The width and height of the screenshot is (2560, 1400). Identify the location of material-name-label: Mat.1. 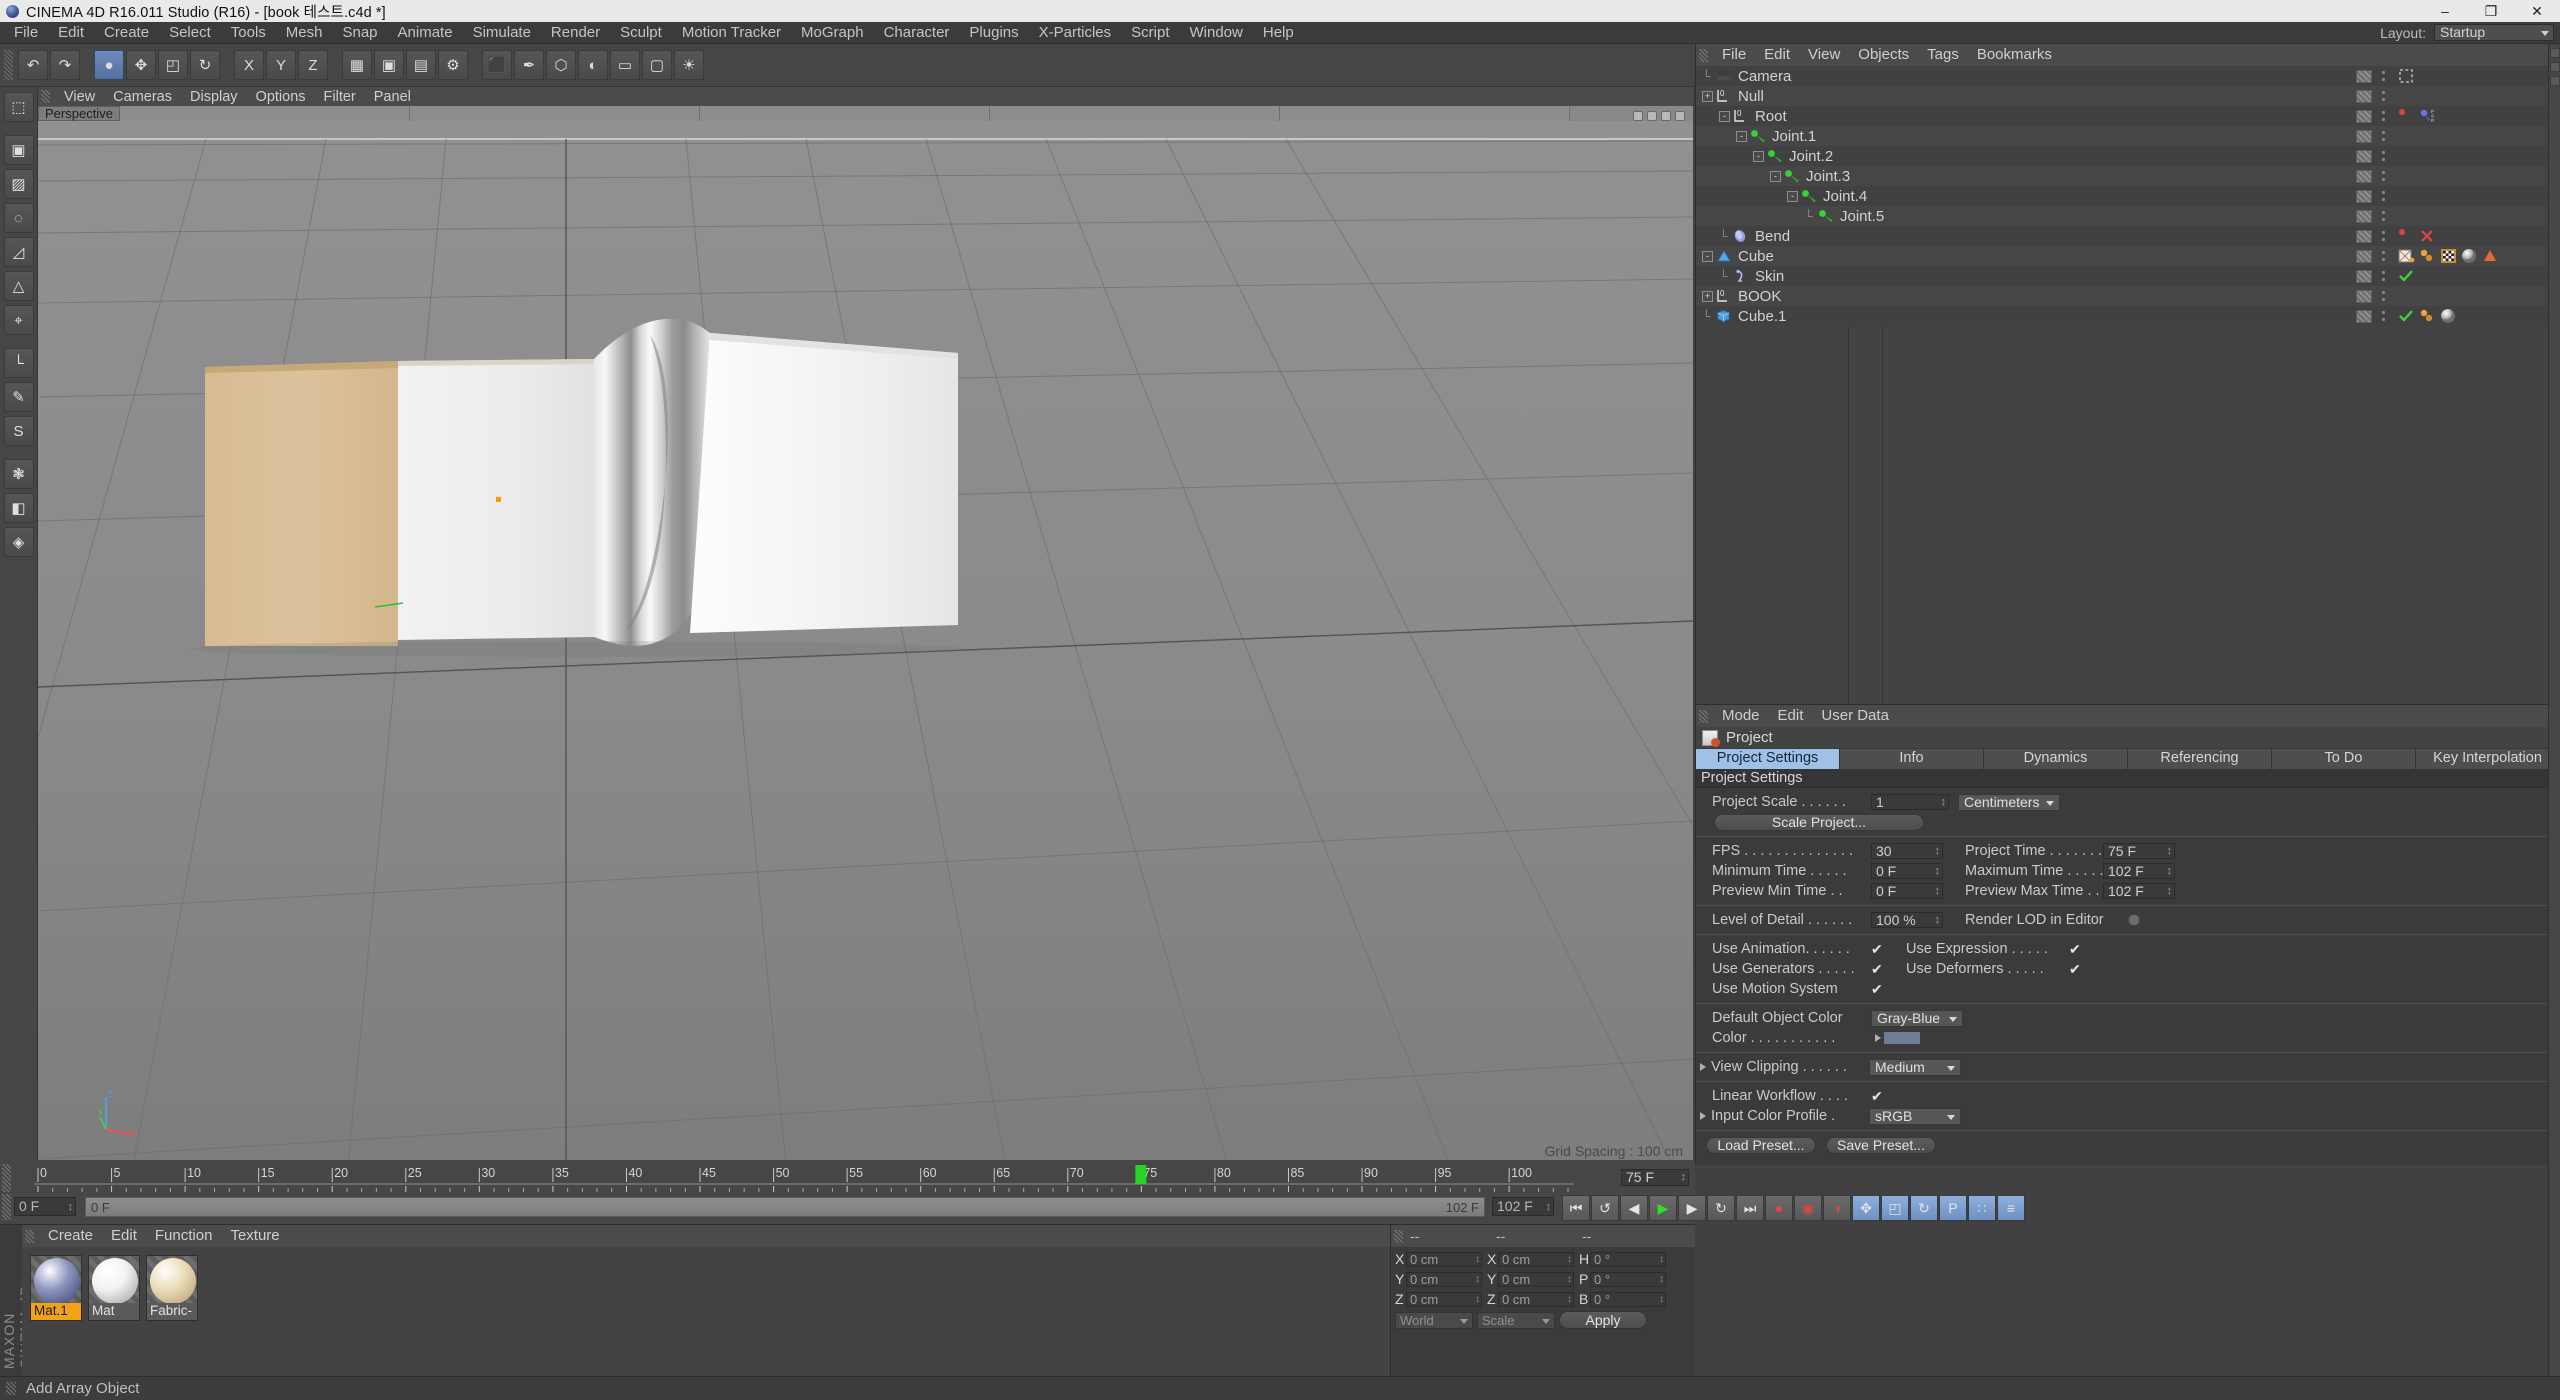
(56, 1311).